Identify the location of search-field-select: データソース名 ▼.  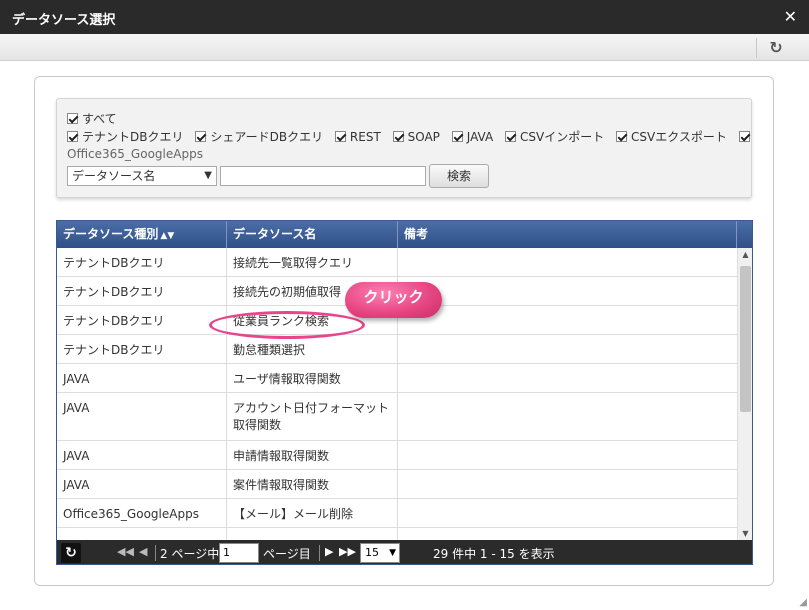
(142, 176).